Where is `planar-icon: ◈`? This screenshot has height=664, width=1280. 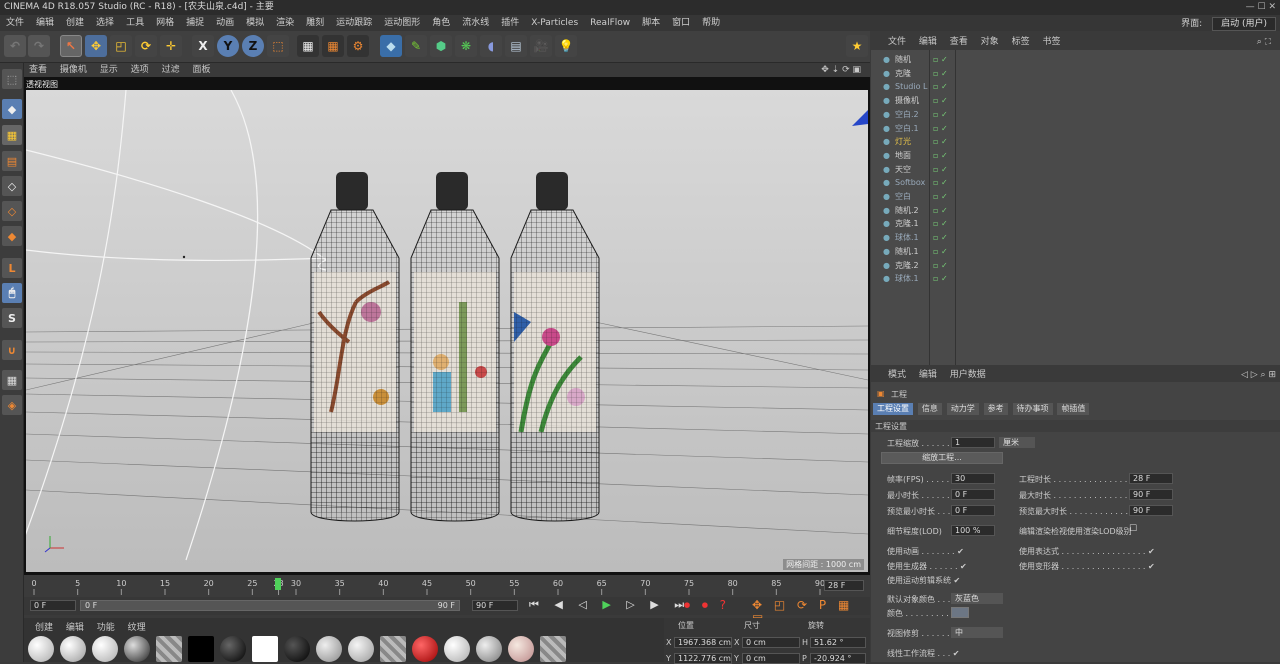 planar-icon: ◈ is located at coordinates (12, 405).